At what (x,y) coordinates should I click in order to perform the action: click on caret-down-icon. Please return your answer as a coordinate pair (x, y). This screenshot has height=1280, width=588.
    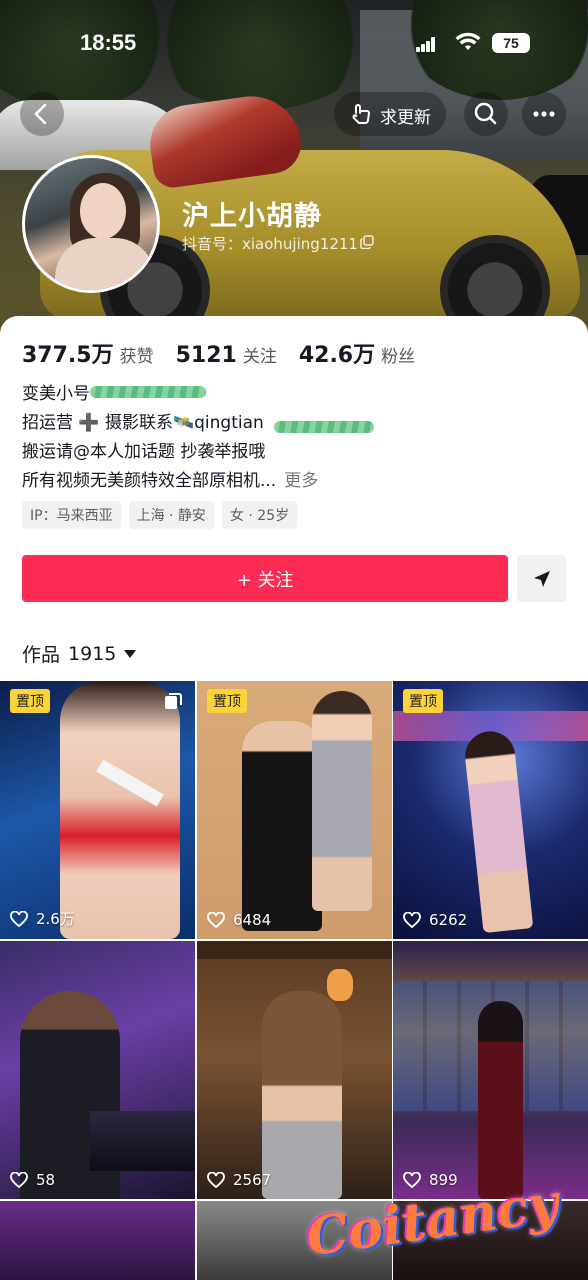
    Looking at the image, I should click on (130, 653).